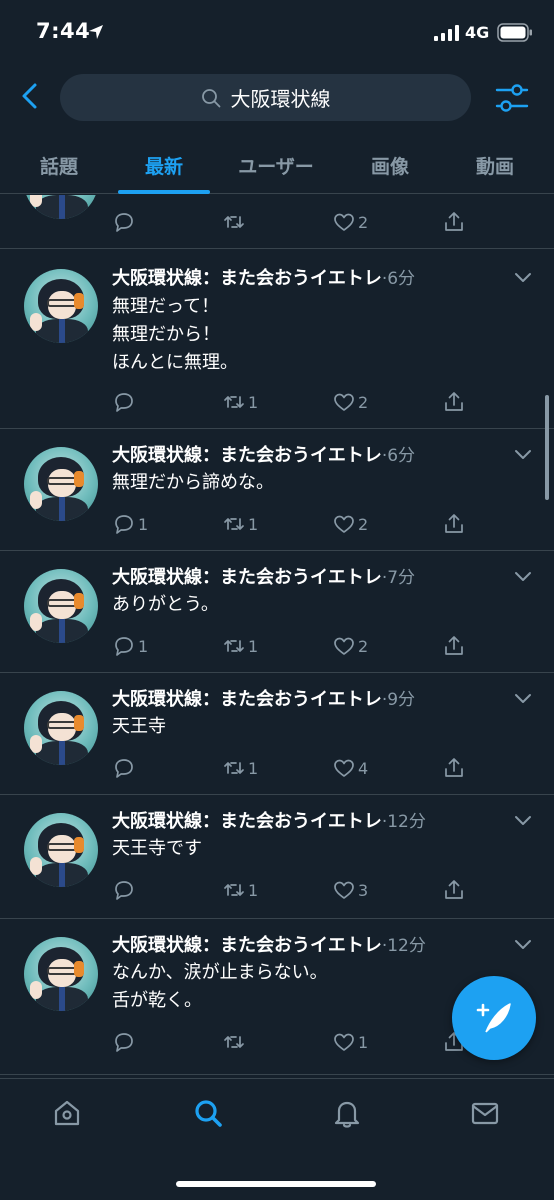 This screenshot has width=554, height=1200. What do you see at coordinates (277, 612) in the screenshot?
I see `tweet-item: 大阪環状線：また会おうイエトレ·7分 ありがとう。 1 1 2` at bounding box center [277, 612].